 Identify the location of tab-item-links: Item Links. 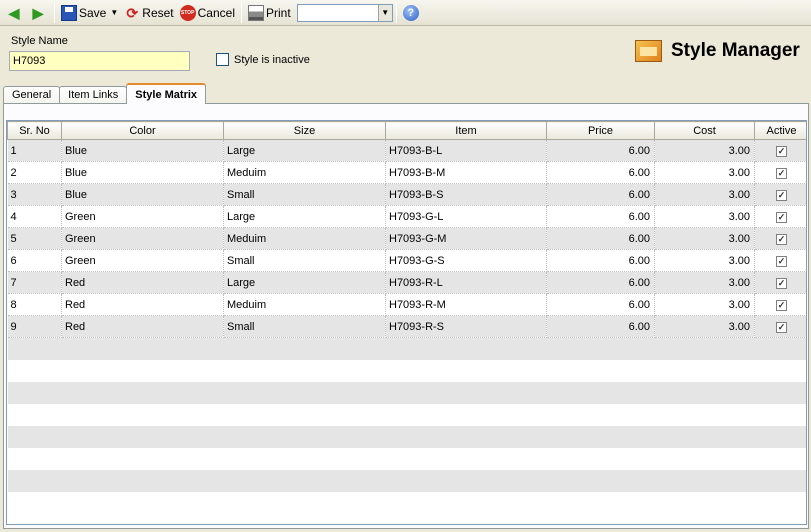
(93, 95).